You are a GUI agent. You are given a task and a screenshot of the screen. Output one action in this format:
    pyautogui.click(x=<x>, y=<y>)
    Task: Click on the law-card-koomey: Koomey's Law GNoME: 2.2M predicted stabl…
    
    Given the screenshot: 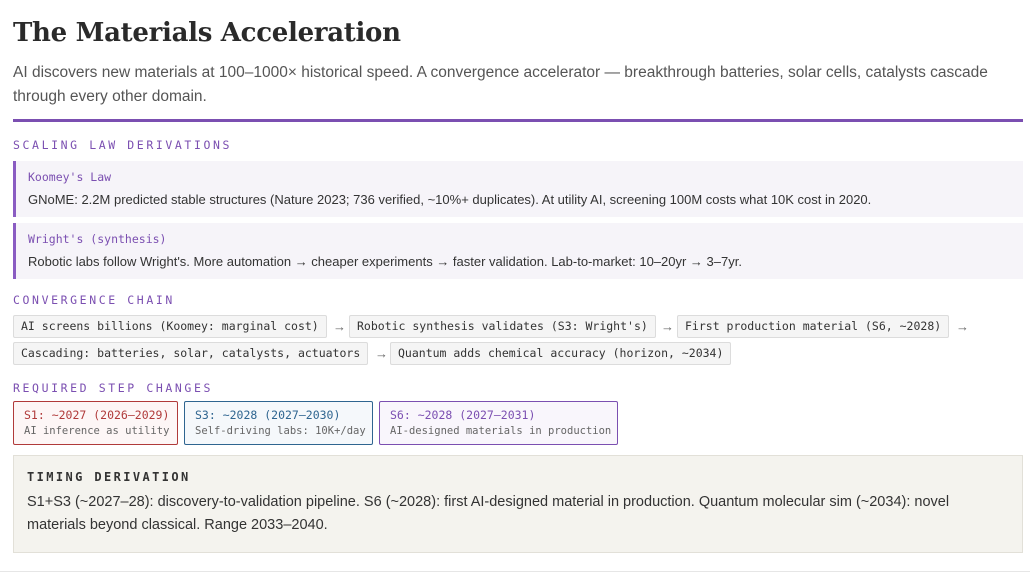 What is the action you would take?
    pyautogui.click(x=518, y=189)
    